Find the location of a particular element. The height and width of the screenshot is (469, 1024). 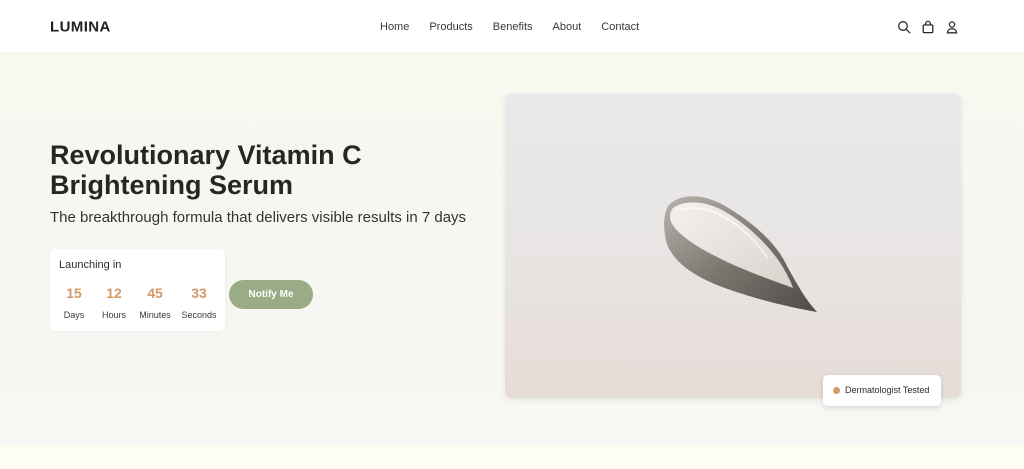

countdown-seconds-label: Seconds is located at coordinates (199, 315).